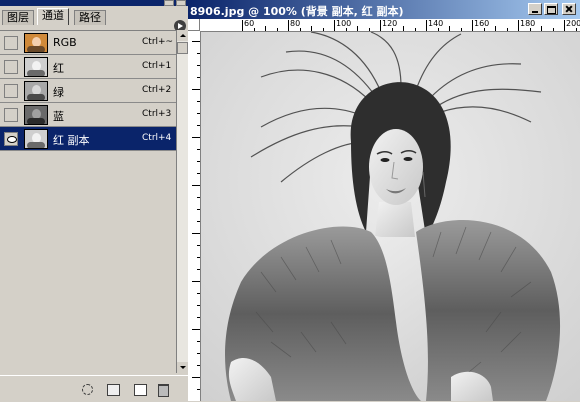 Image resolution: width=580 pixels, height=402 pixels. Describe the element at coordinates (182, 201) in the screenshot. I see `channel-list-scrollbar` at that location.